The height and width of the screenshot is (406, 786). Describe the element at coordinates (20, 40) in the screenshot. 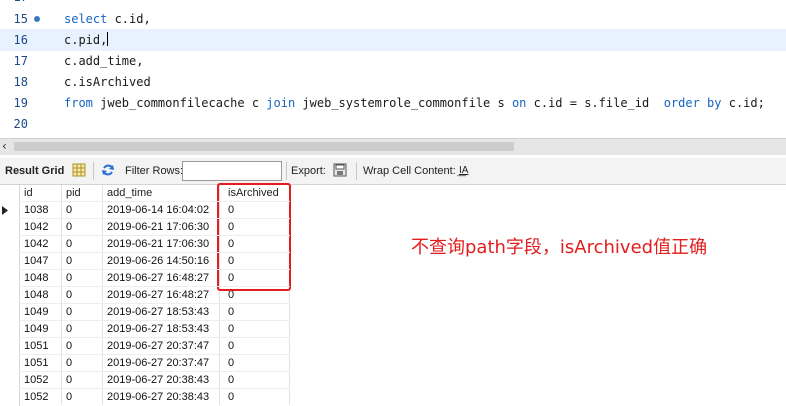

I see `line-number: 16` at that location.